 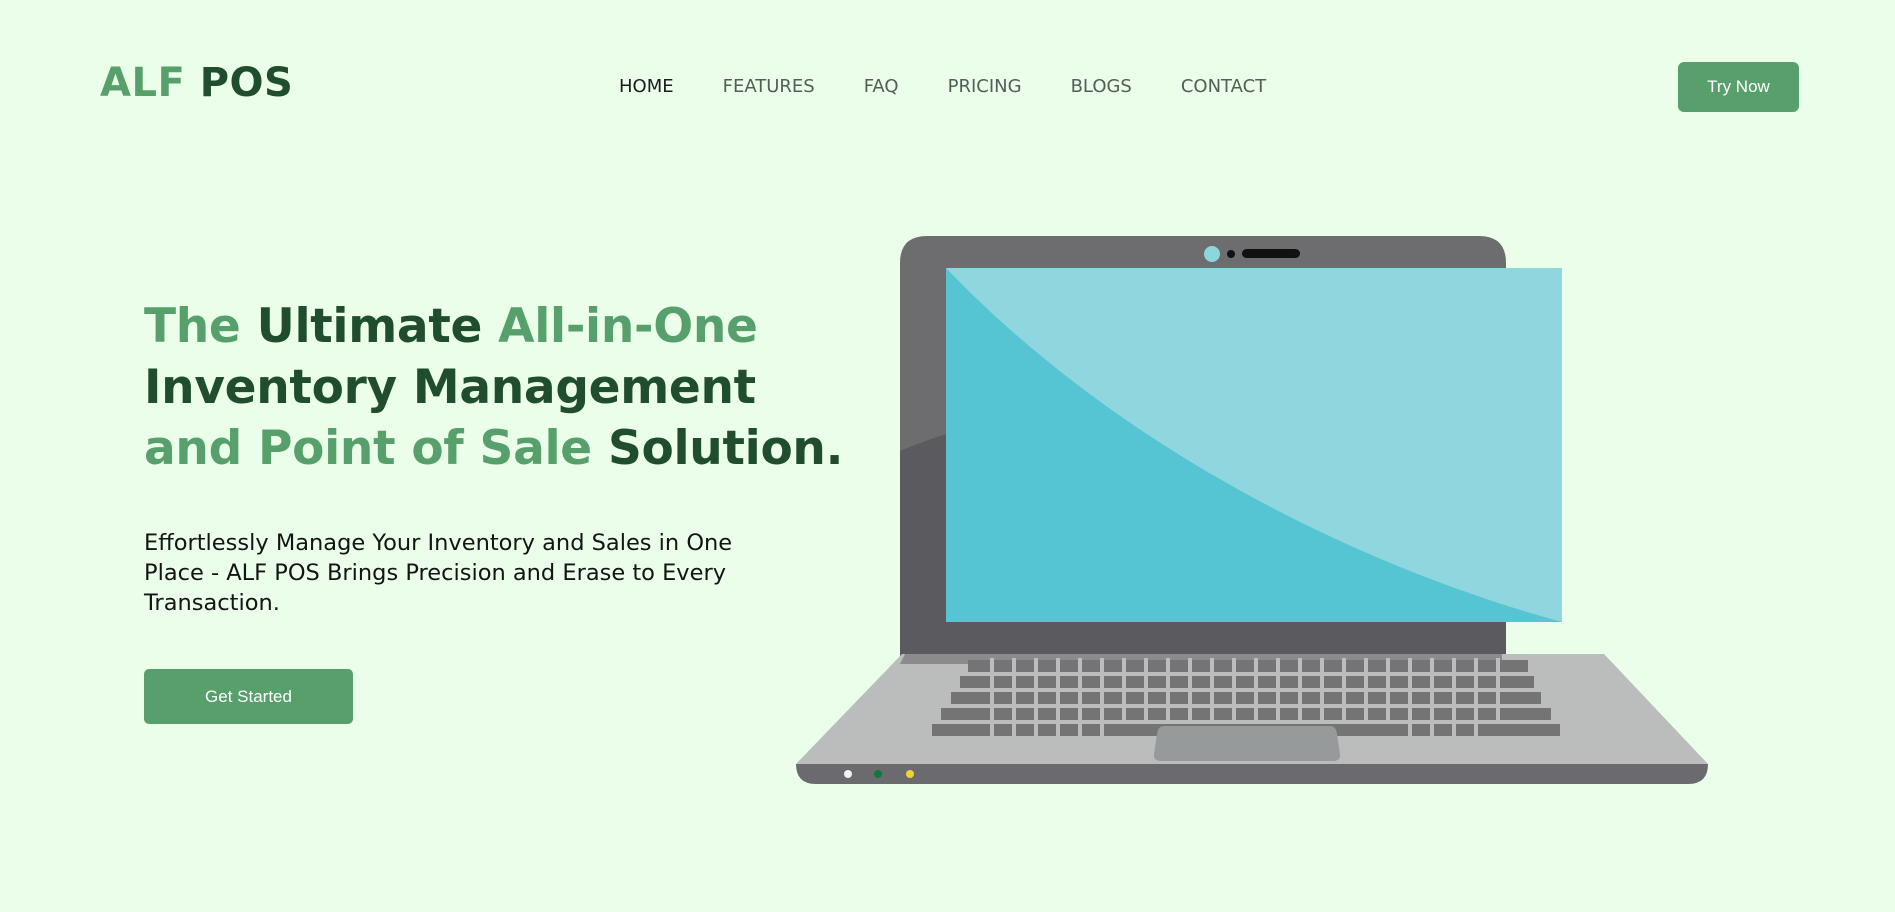 I want to click on nav-item-home: HOME, so click(x=646, y=86).